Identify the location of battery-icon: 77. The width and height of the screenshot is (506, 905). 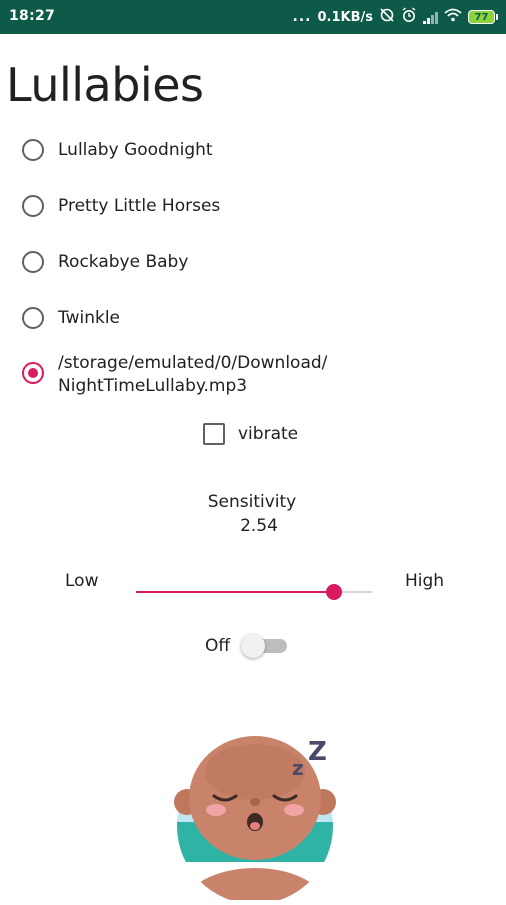
(483, 17).